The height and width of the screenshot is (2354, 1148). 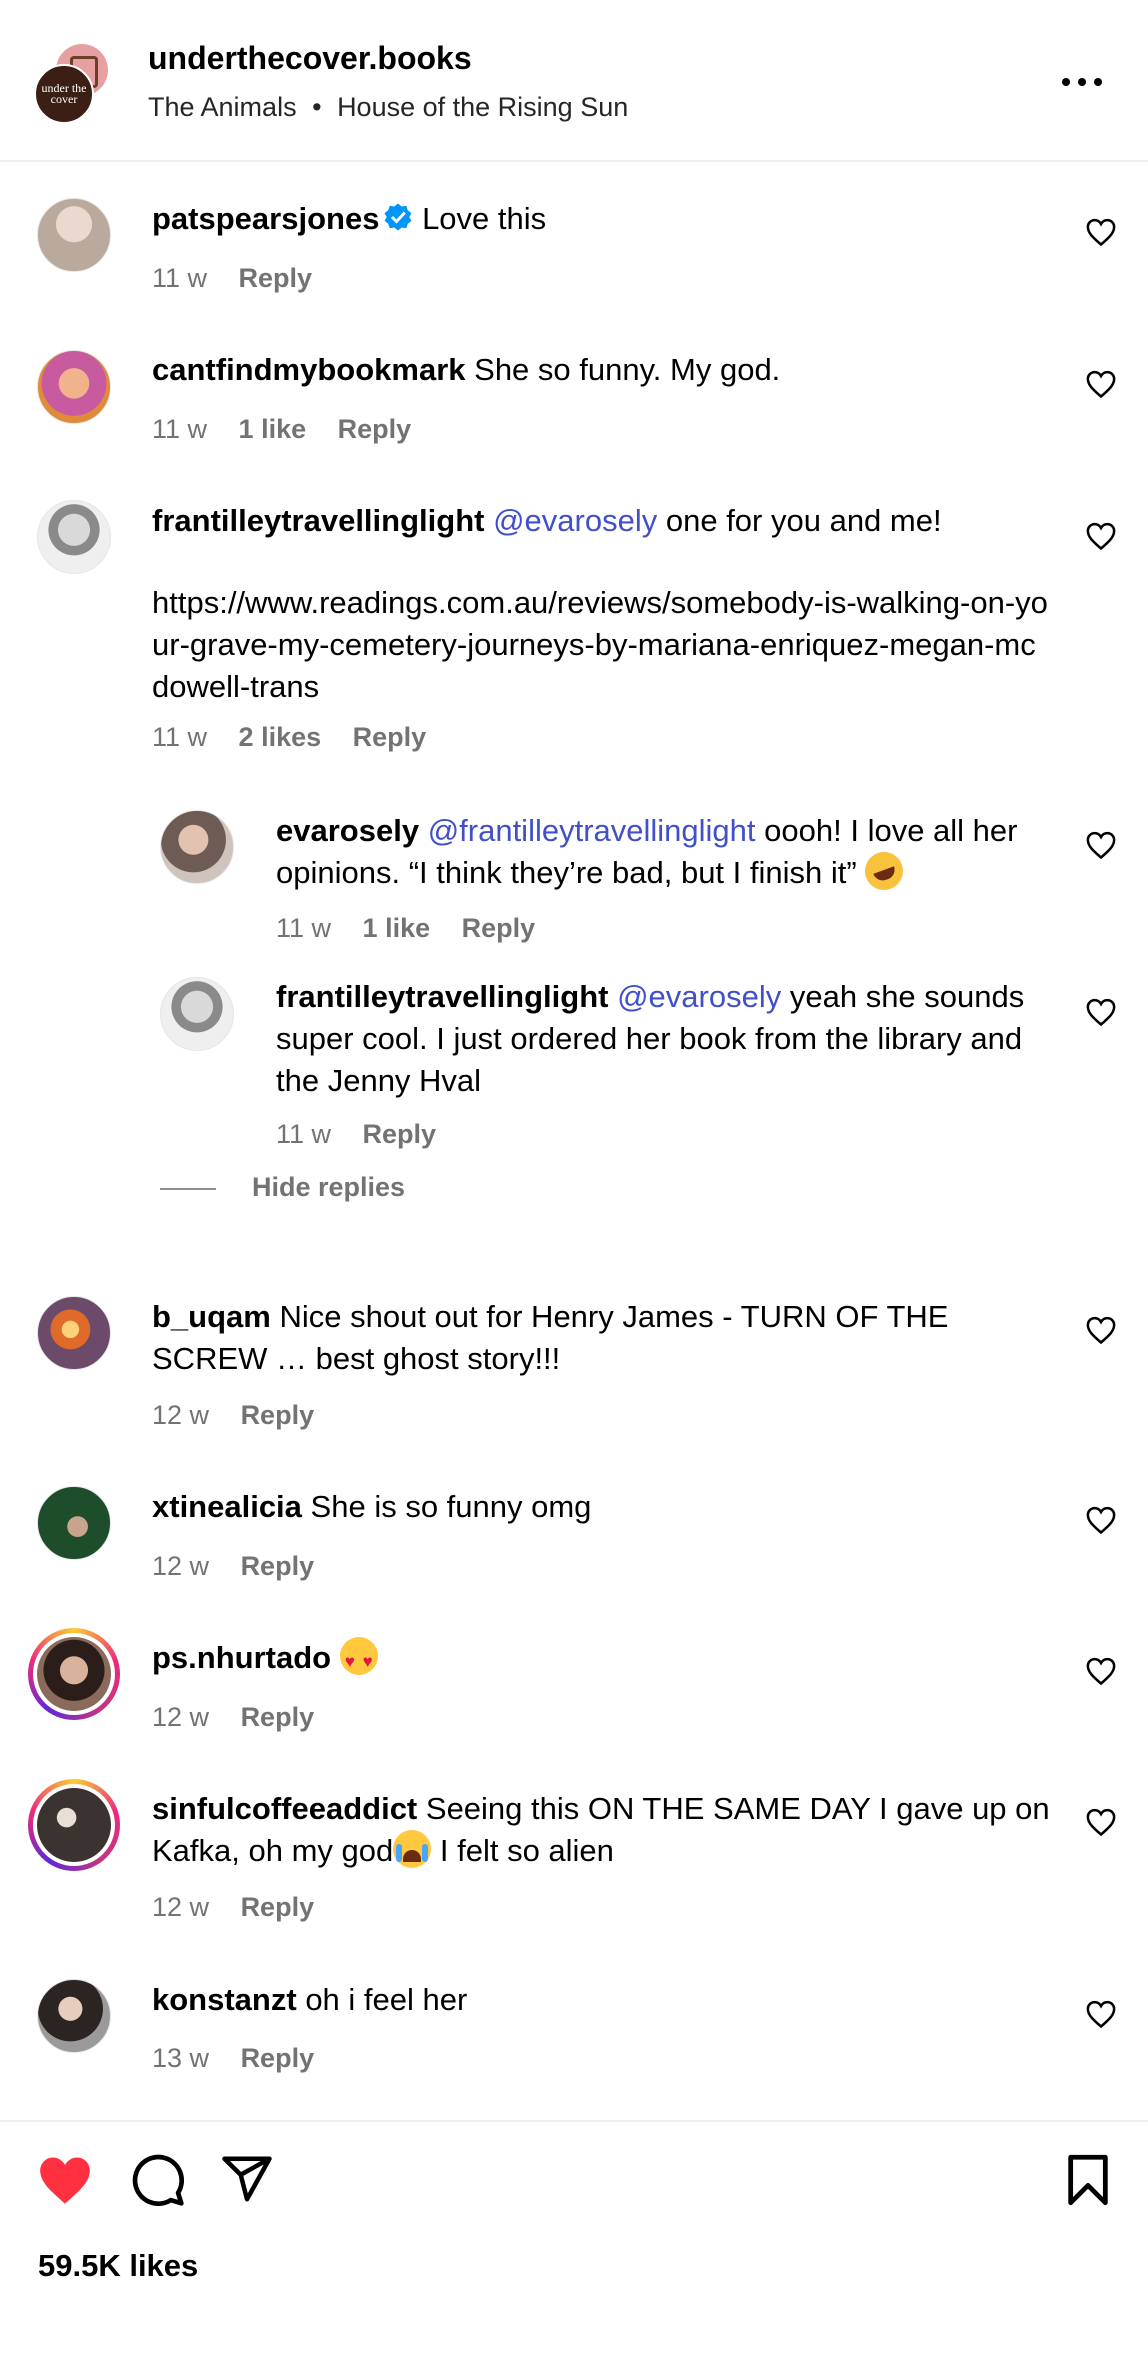 What do you see at coordinates (310, 58) in the screenshot?
I see `author-username: underthecover.books` at bounding box center [310, 58].